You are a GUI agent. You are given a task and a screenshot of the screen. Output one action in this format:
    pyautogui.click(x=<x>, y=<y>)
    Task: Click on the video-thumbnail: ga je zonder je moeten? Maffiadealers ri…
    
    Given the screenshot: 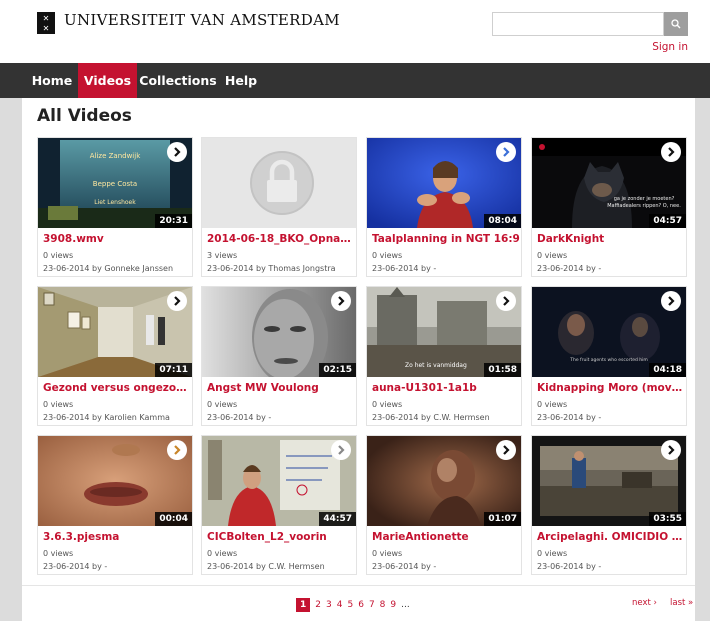 What is the action you would take?
    pyautogui.click(x=609, y=183)
    